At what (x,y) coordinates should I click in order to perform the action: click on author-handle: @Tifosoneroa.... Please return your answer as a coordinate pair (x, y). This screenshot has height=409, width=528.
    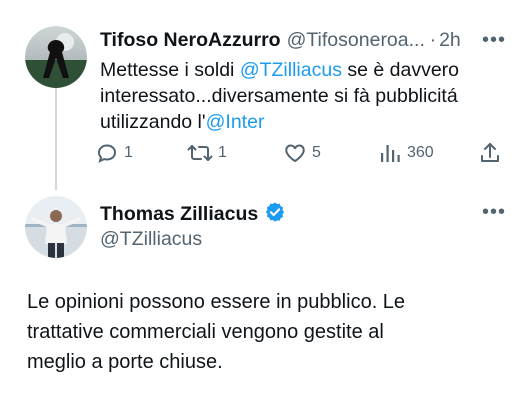
    Looking at the image, I should click on (357, 40).